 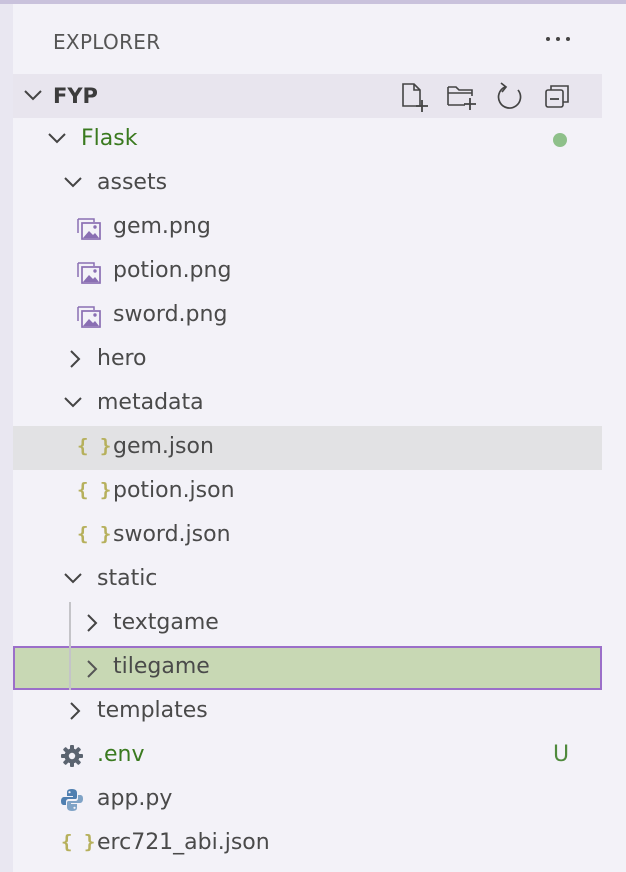 What do you see at coordinates (162, 226) in the screenshot?
I see `tree-file-label: gem.png` at bounding box center [162, 226].